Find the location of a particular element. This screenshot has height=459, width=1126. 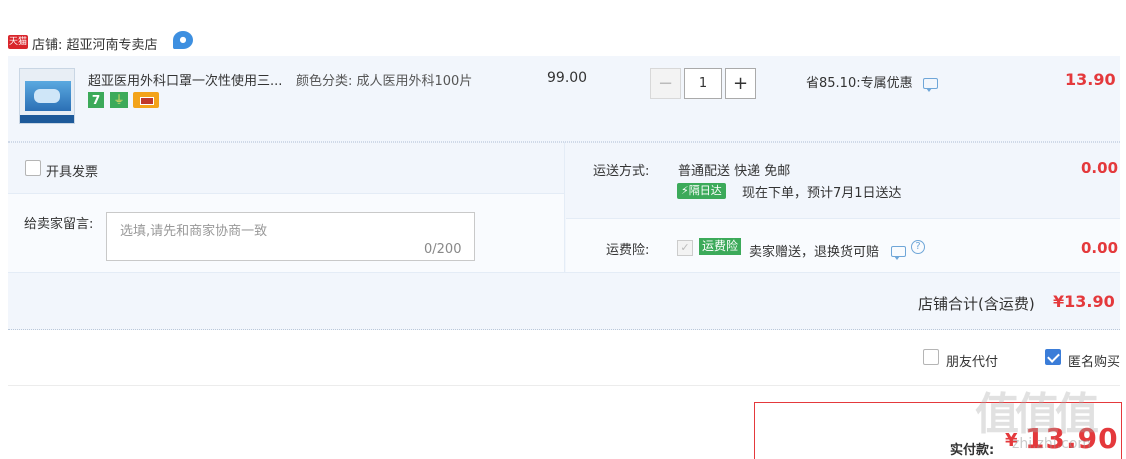

quantity-increase-button: + is located at coordinates (740, 83).